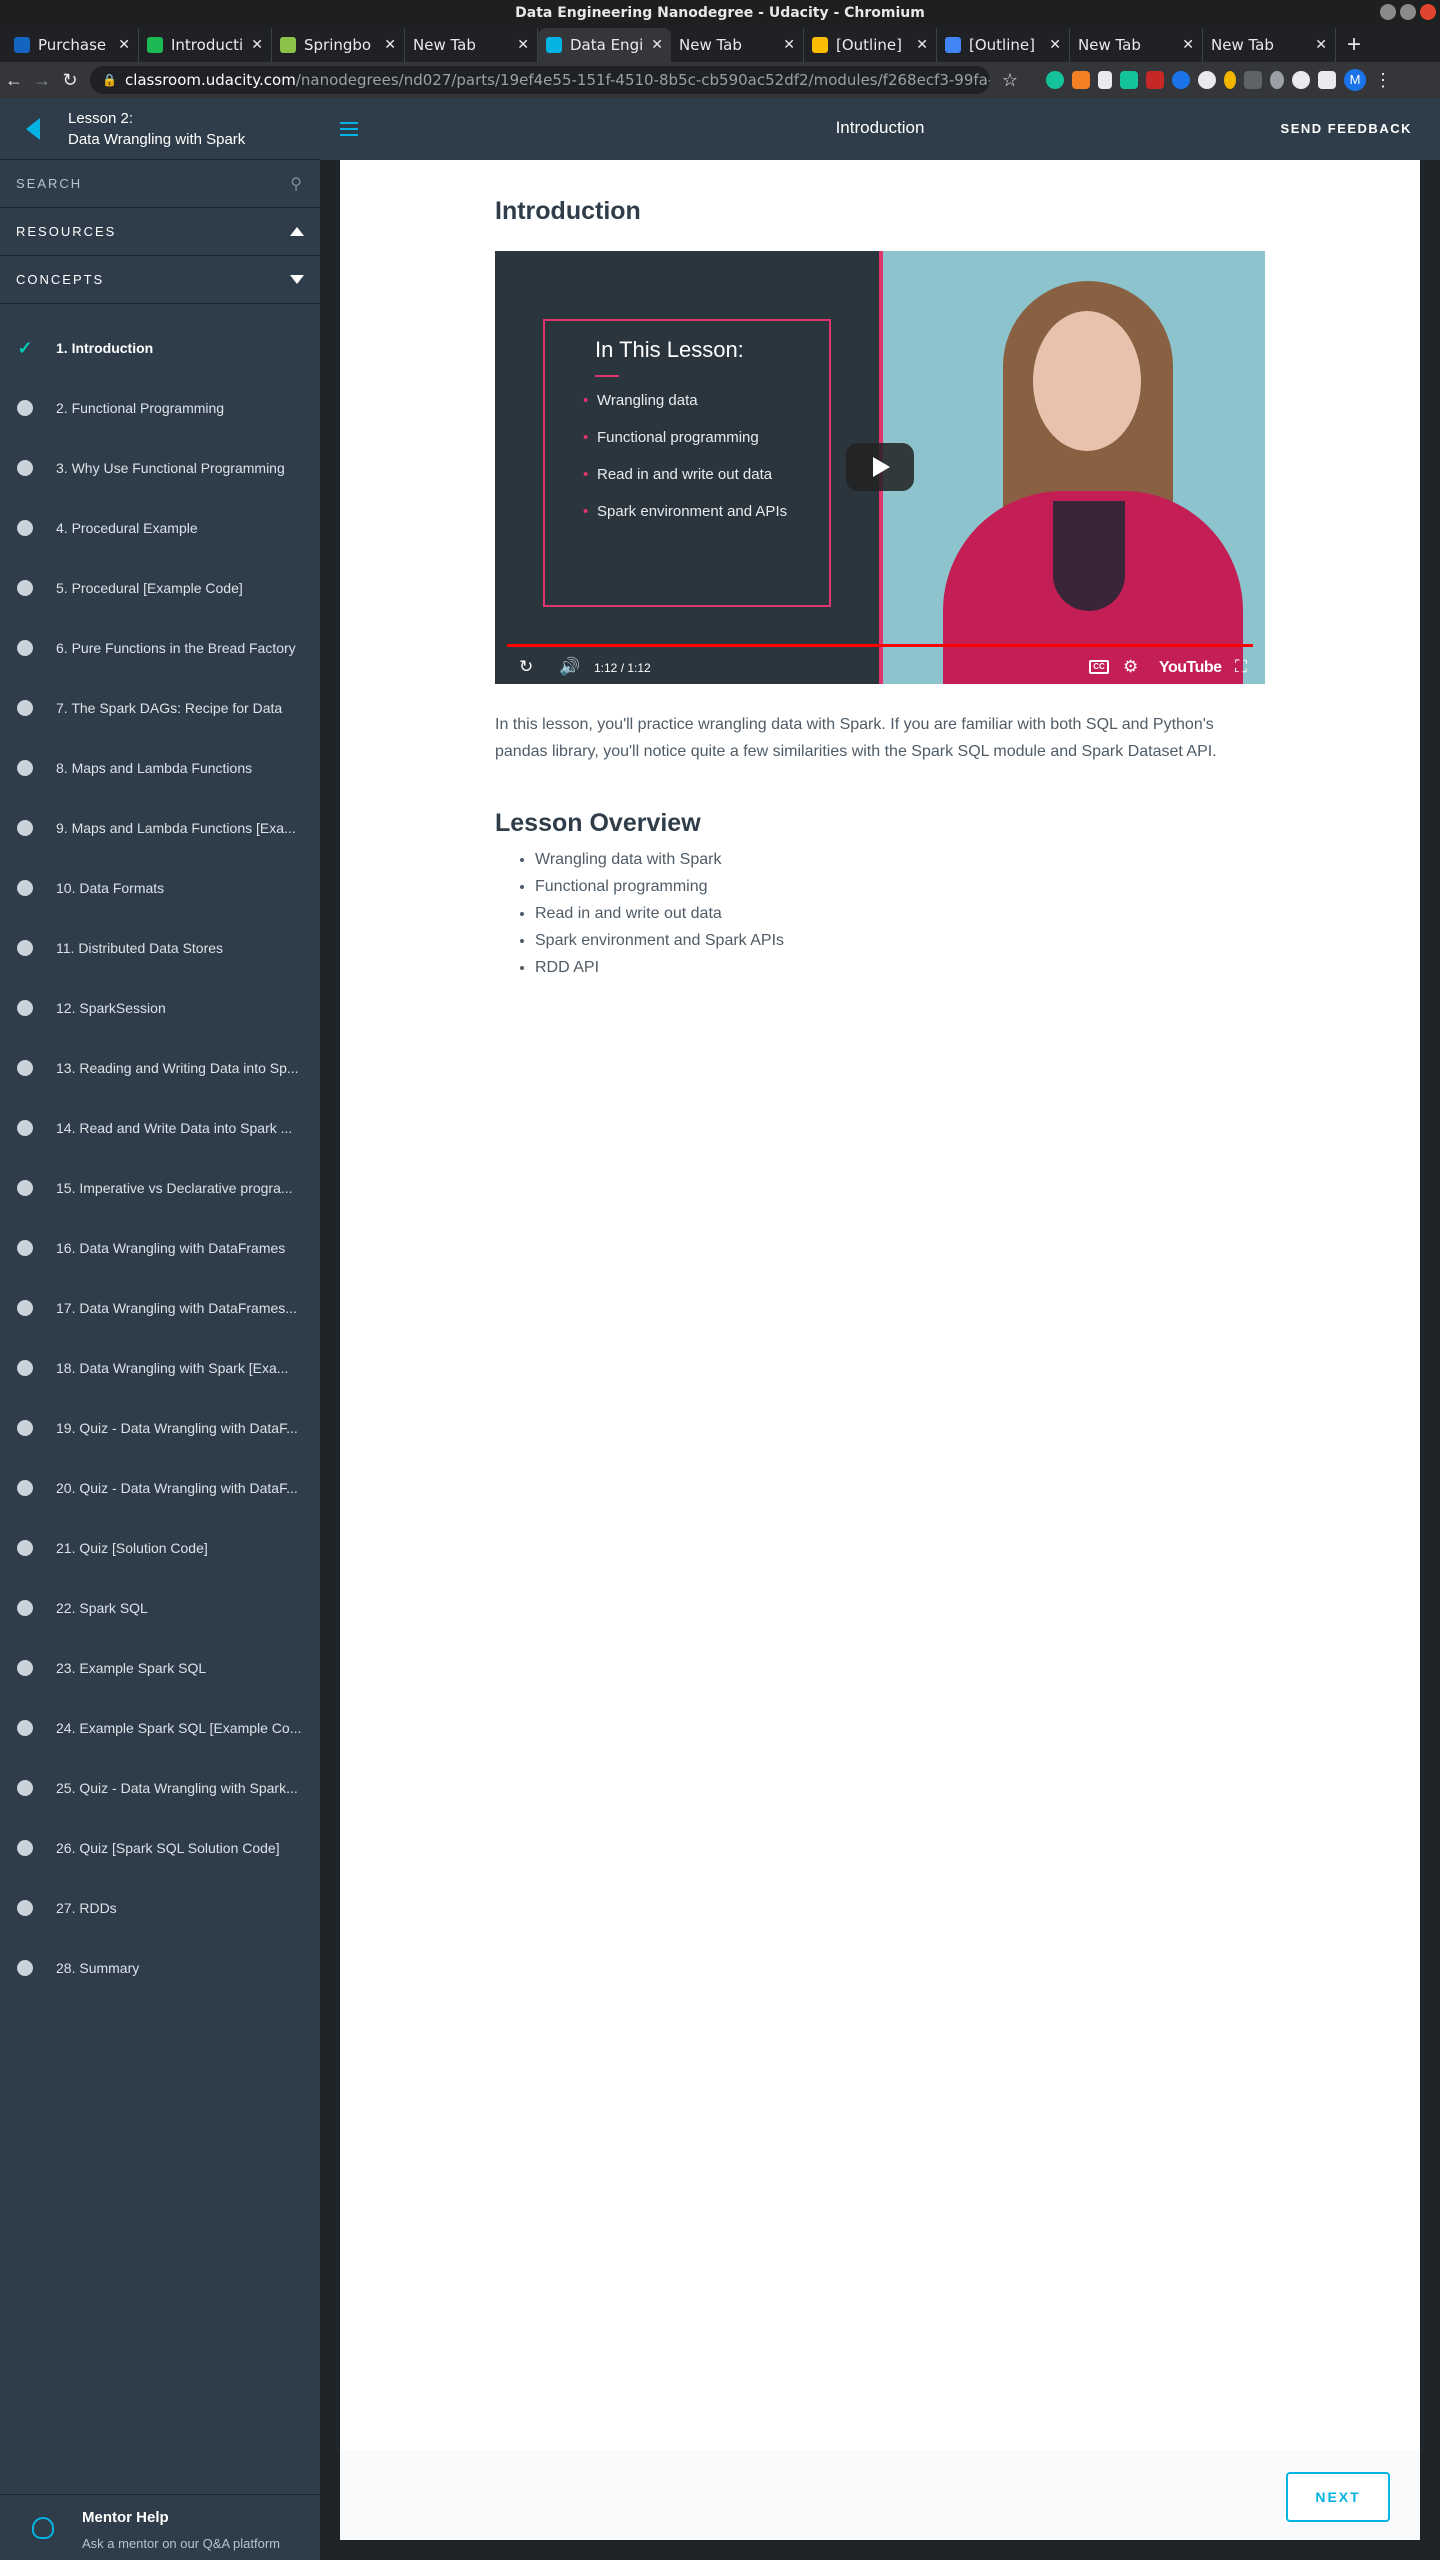 The width and height of the screenshot is (1440, 2560). Describe the element at coordinates (1277, 80) in the screenshot. I see `history-extension-icon` at that location.